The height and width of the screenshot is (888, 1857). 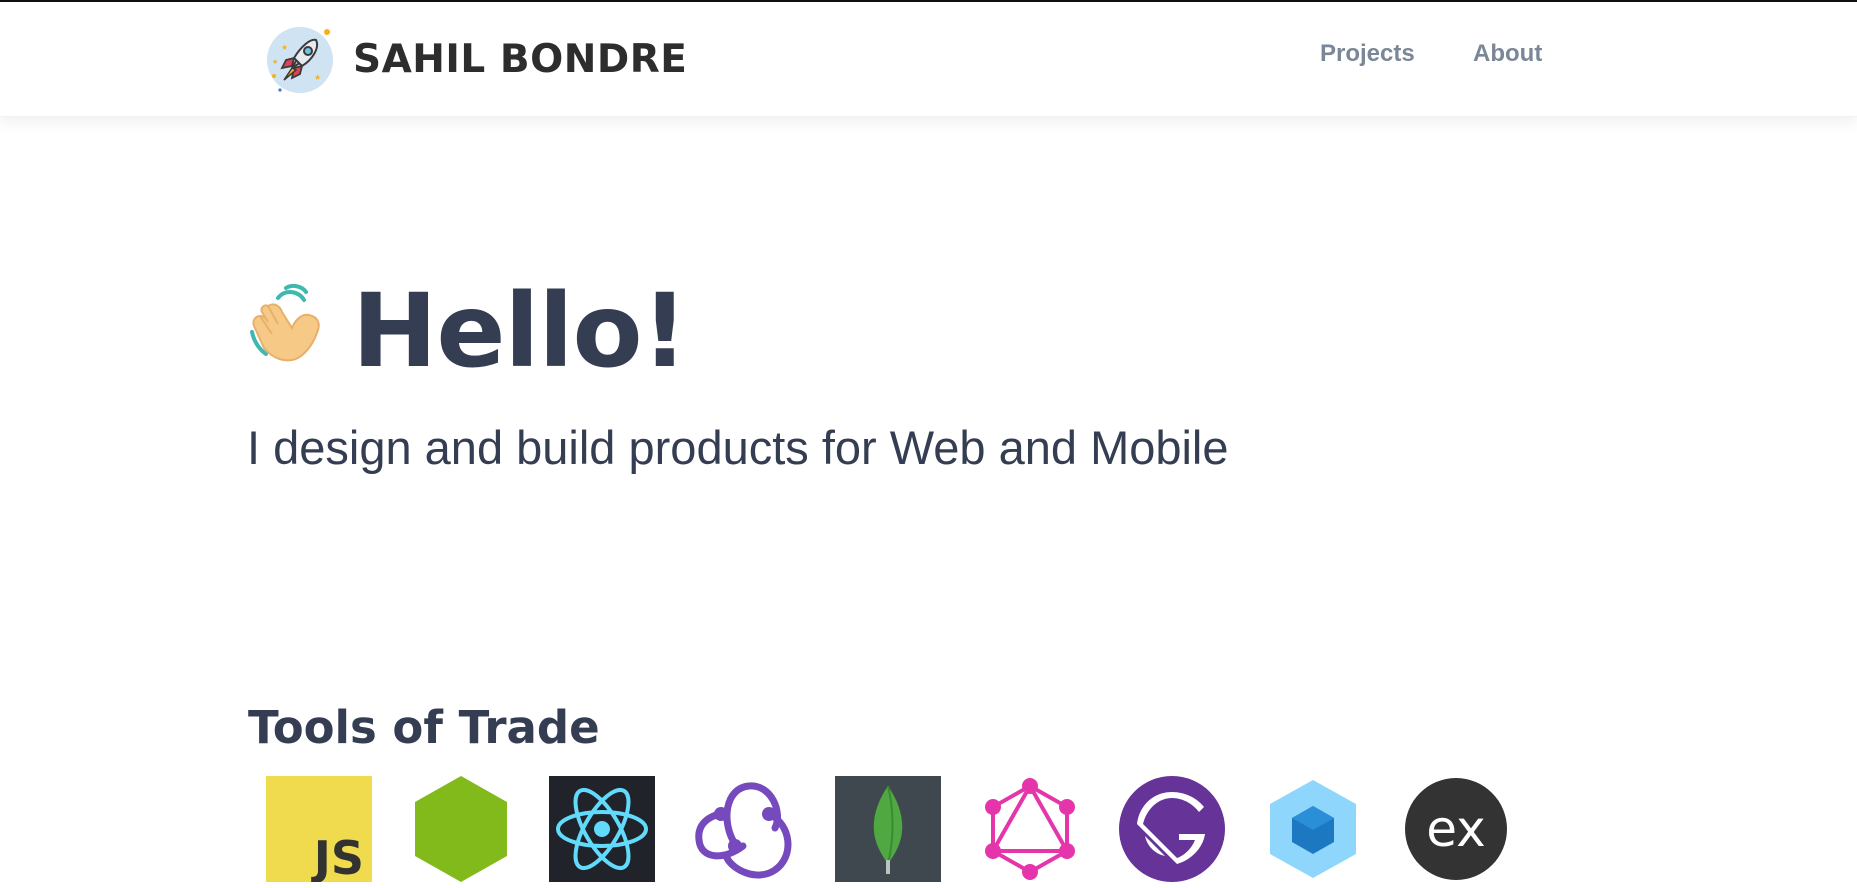 What do you see at coordinates (319, 829) in the screenshot?
I see `javascript-icon: JS` at bounding box center [319, 829].